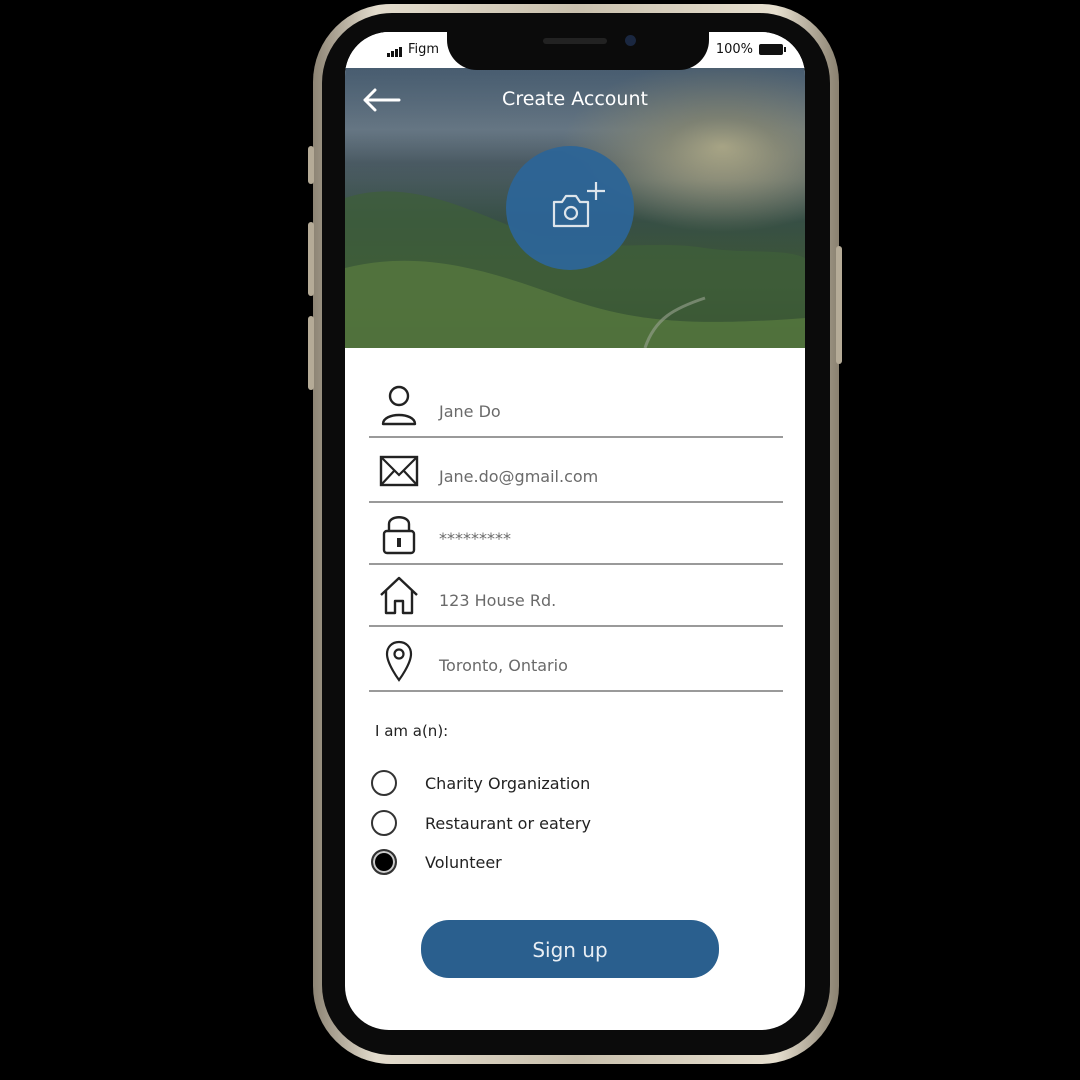  Describe the element at coordinates (575, 41) in the screenshot. I see `speaker-grille` at that location.